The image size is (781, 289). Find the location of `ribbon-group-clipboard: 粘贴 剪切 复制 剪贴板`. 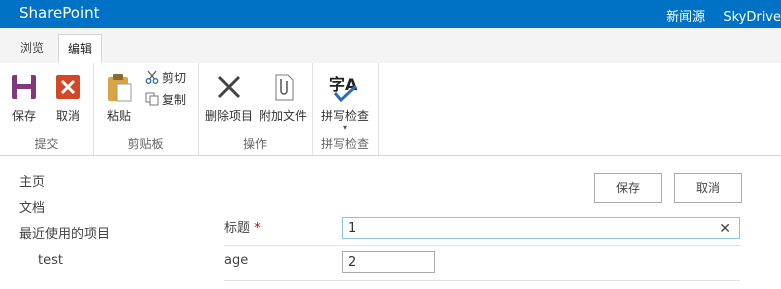

ribbon-group-clipboard: 粘贴 剪切 复制 剪贴板 is located at coordinates (146, 109).